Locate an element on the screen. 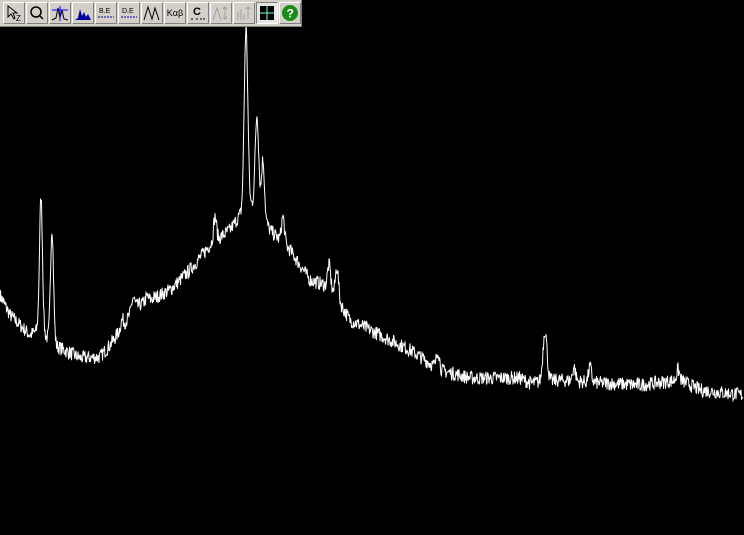 The width and height of the screenshot is (744, 535). double-escape-button: D.E is located at coordinates (129, 13).